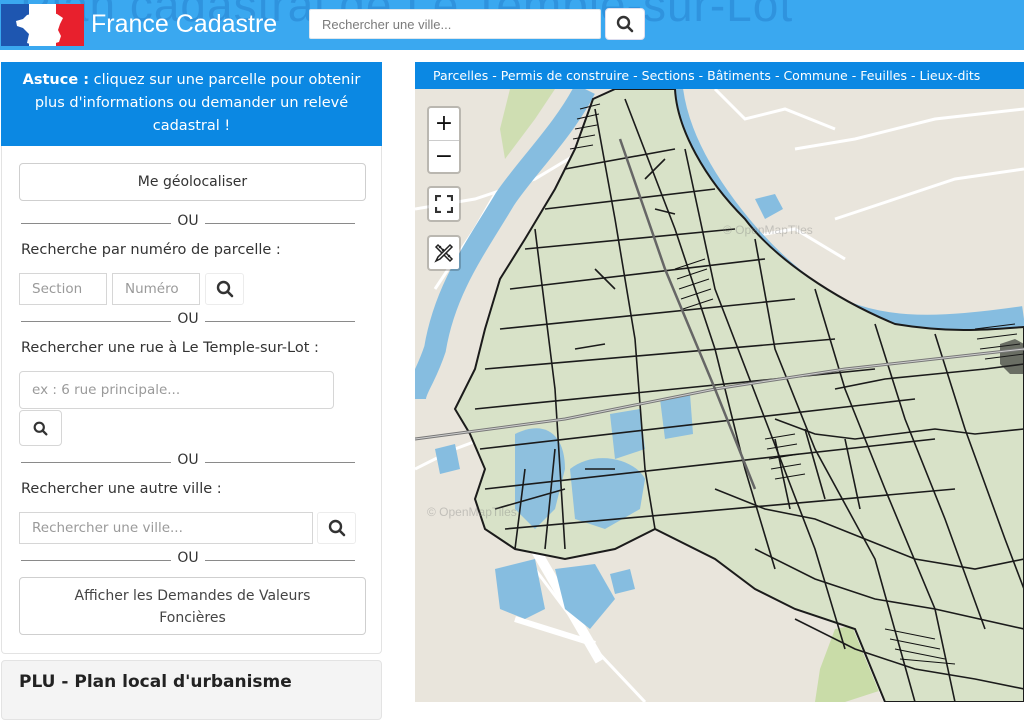 The height and width of the screenshot is (720, 1024). What do you see at coordinates (950, 75) in the screenshot?
I see `layer-lieux-dits: Lieux-dits` at bounding box center [950, 75].